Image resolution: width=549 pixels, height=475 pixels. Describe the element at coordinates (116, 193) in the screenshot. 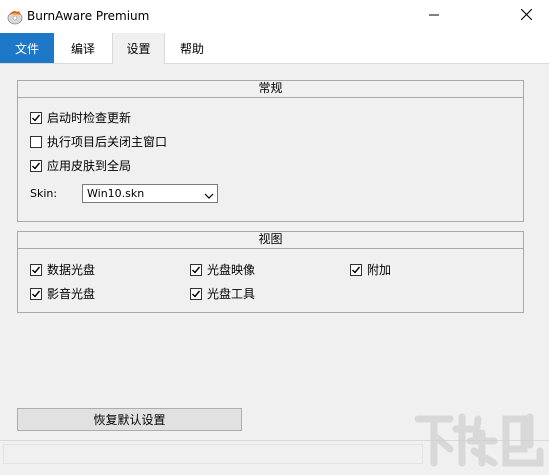

I see `skin-select-value: Win10.skn` at that location.